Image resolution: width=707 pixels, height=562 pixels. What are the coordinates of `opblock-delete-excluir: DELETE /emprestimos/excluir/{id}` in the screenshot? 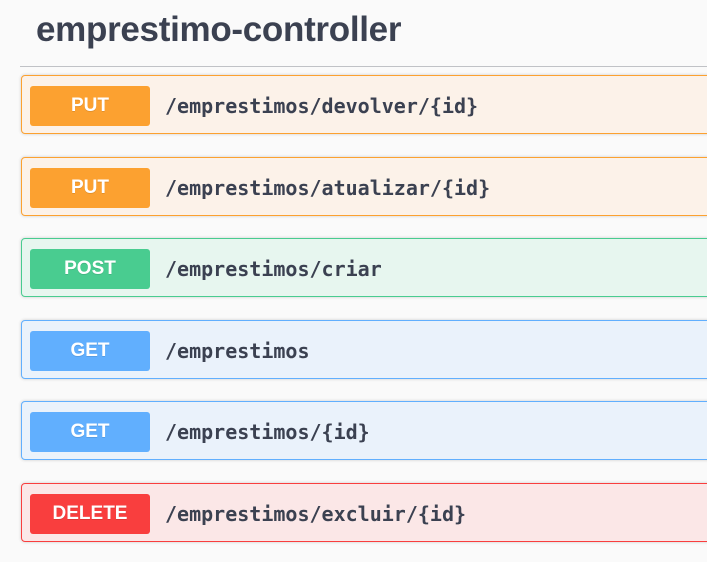 It's located at (364, 512).